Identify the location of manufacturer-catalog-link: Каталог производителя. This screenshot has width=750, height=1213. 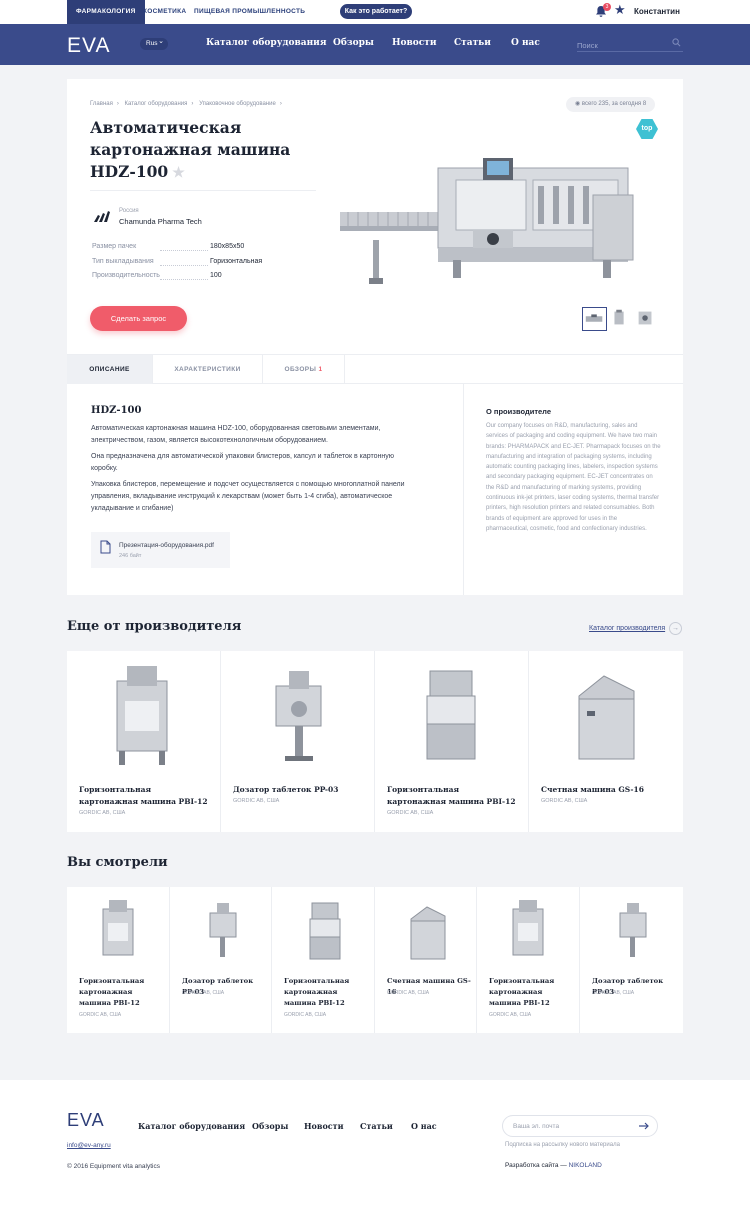
(627, 628).